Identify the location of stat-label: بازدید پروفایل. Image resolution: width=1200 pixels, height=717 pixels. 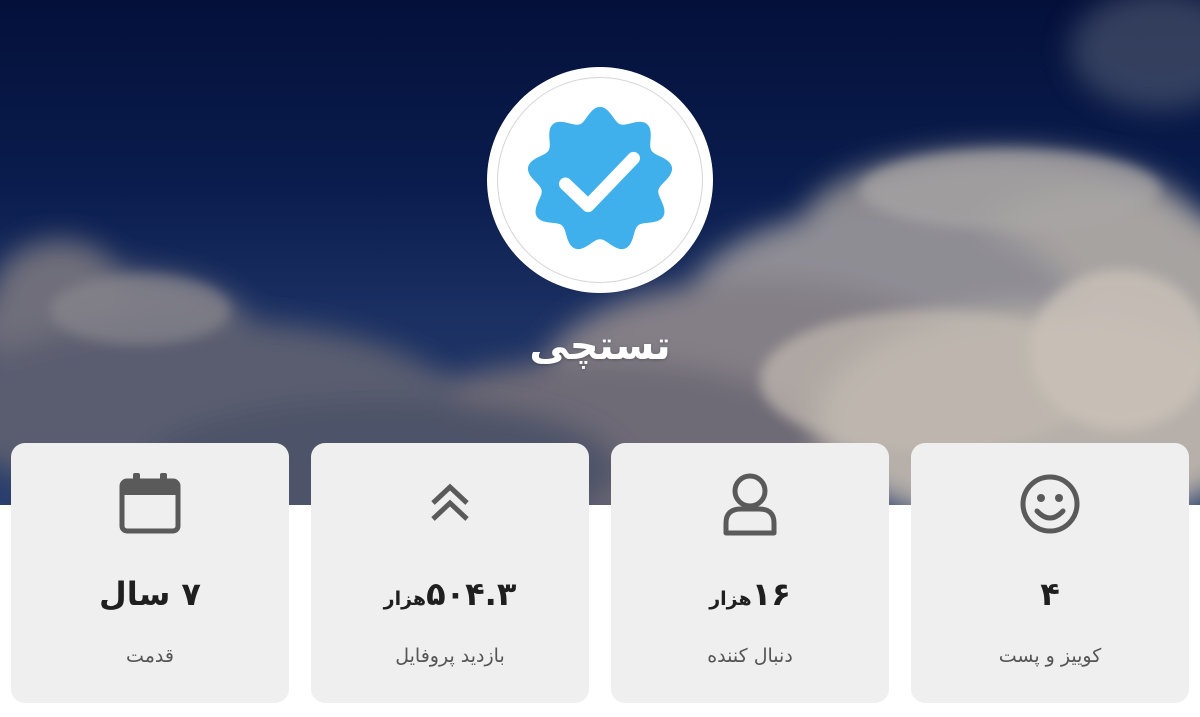
(450, 656).